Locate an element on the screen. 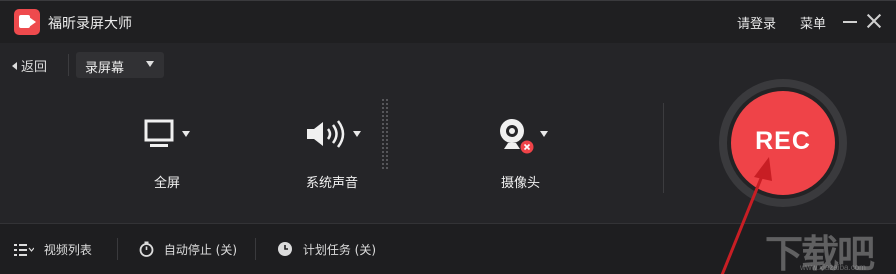 The image size is (896, 274). system-audio-option: 系统声音 is located at coordinates (340, 153).